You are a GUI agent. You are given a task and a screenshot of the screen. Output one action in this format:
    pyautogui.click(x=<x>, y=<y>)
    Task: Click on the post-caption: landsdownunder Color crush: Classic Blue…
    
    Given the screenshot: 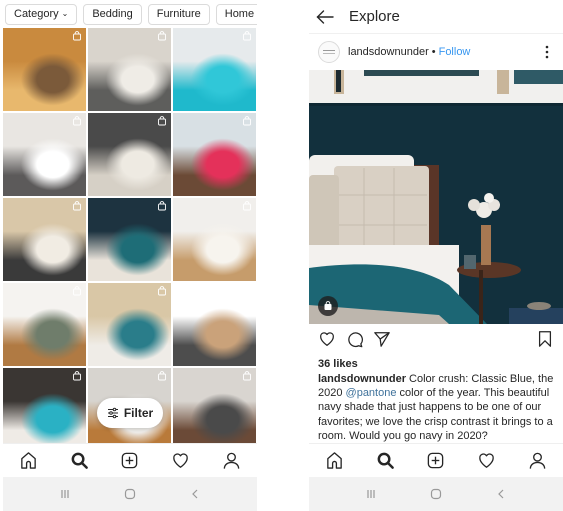 What is the action you would take?
    pyautogui.click(x=438, y=407)
    